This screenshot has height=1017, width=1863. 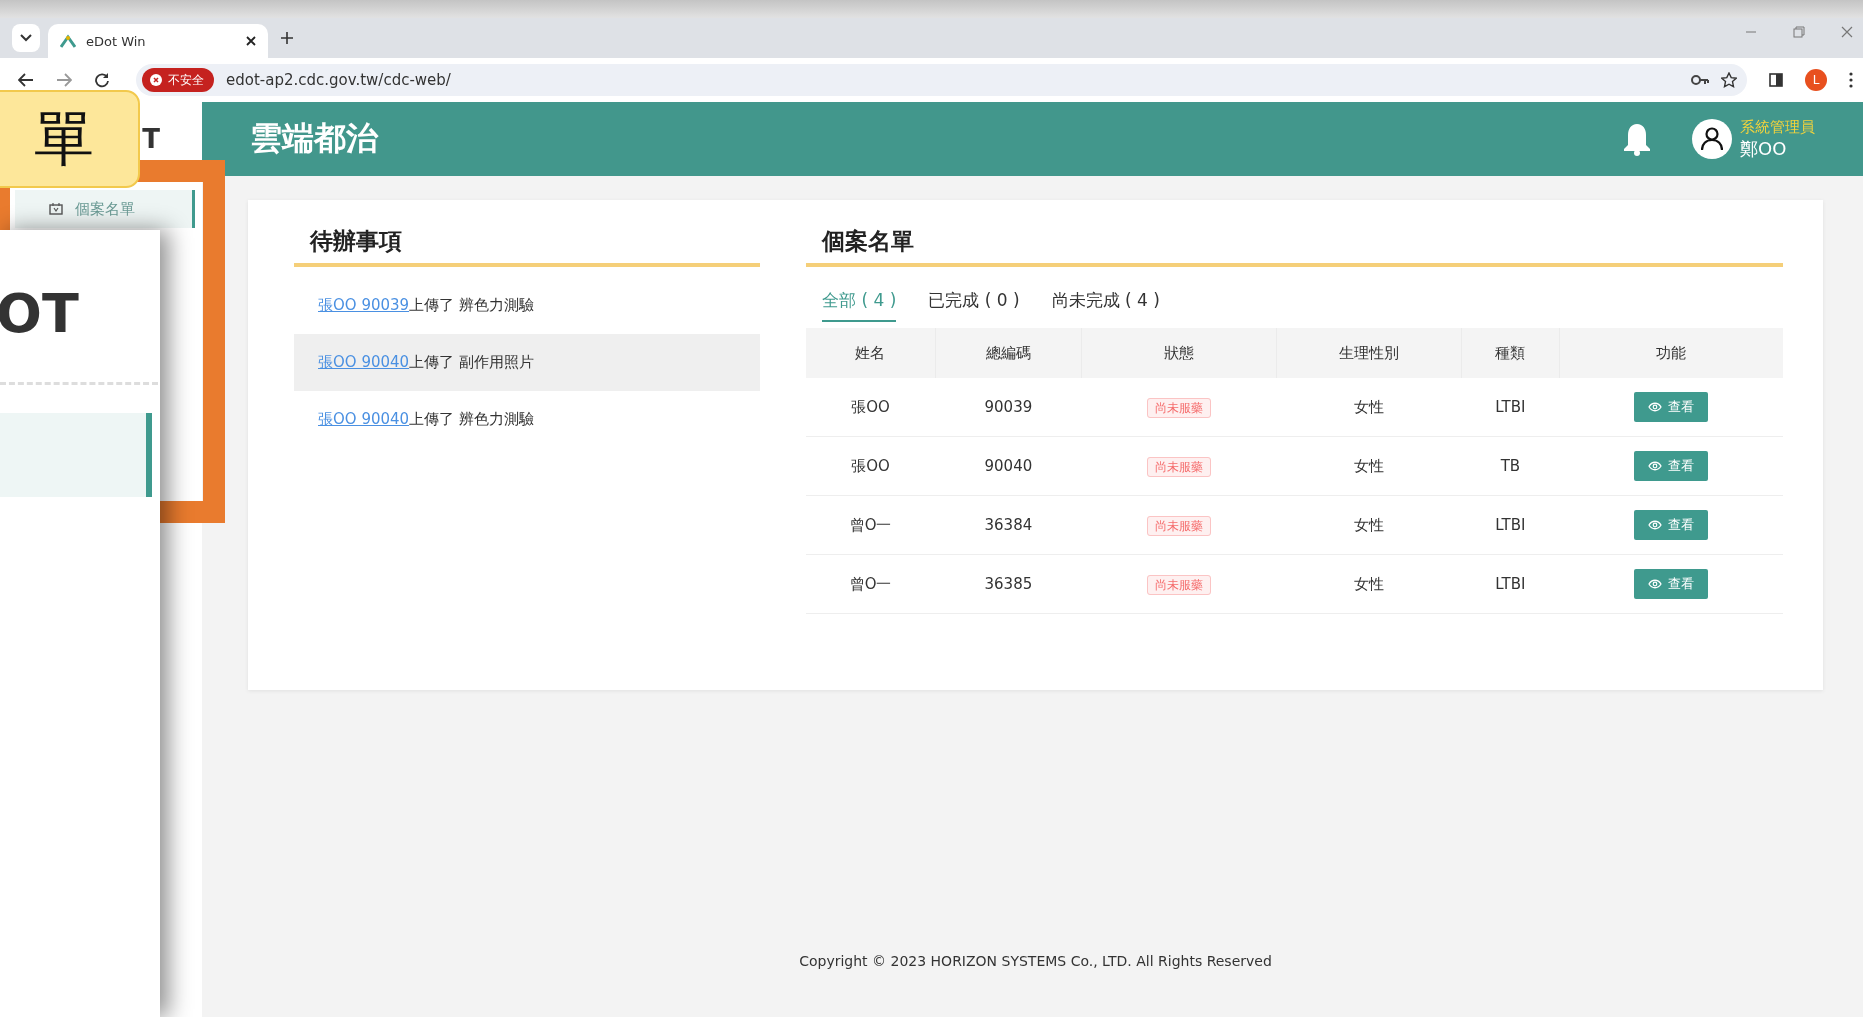 What do you see at coordinates (1008, 525) in the screenshot?
I see `table-cell: 36384` at bounding box center [1008, 525].